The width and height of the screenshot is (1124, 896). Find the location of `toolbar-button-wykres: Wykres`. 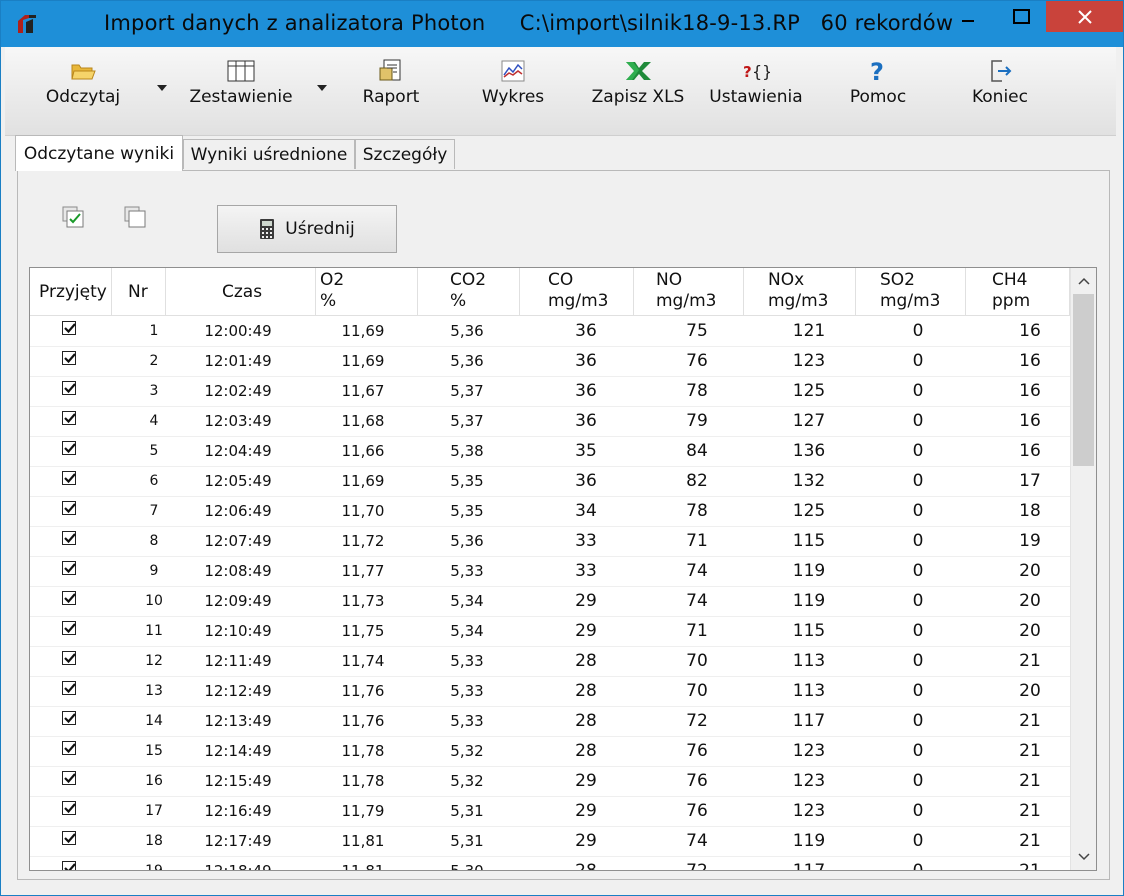

toolbar-button-wykres: Wykres is located at coordinates (513, 86).